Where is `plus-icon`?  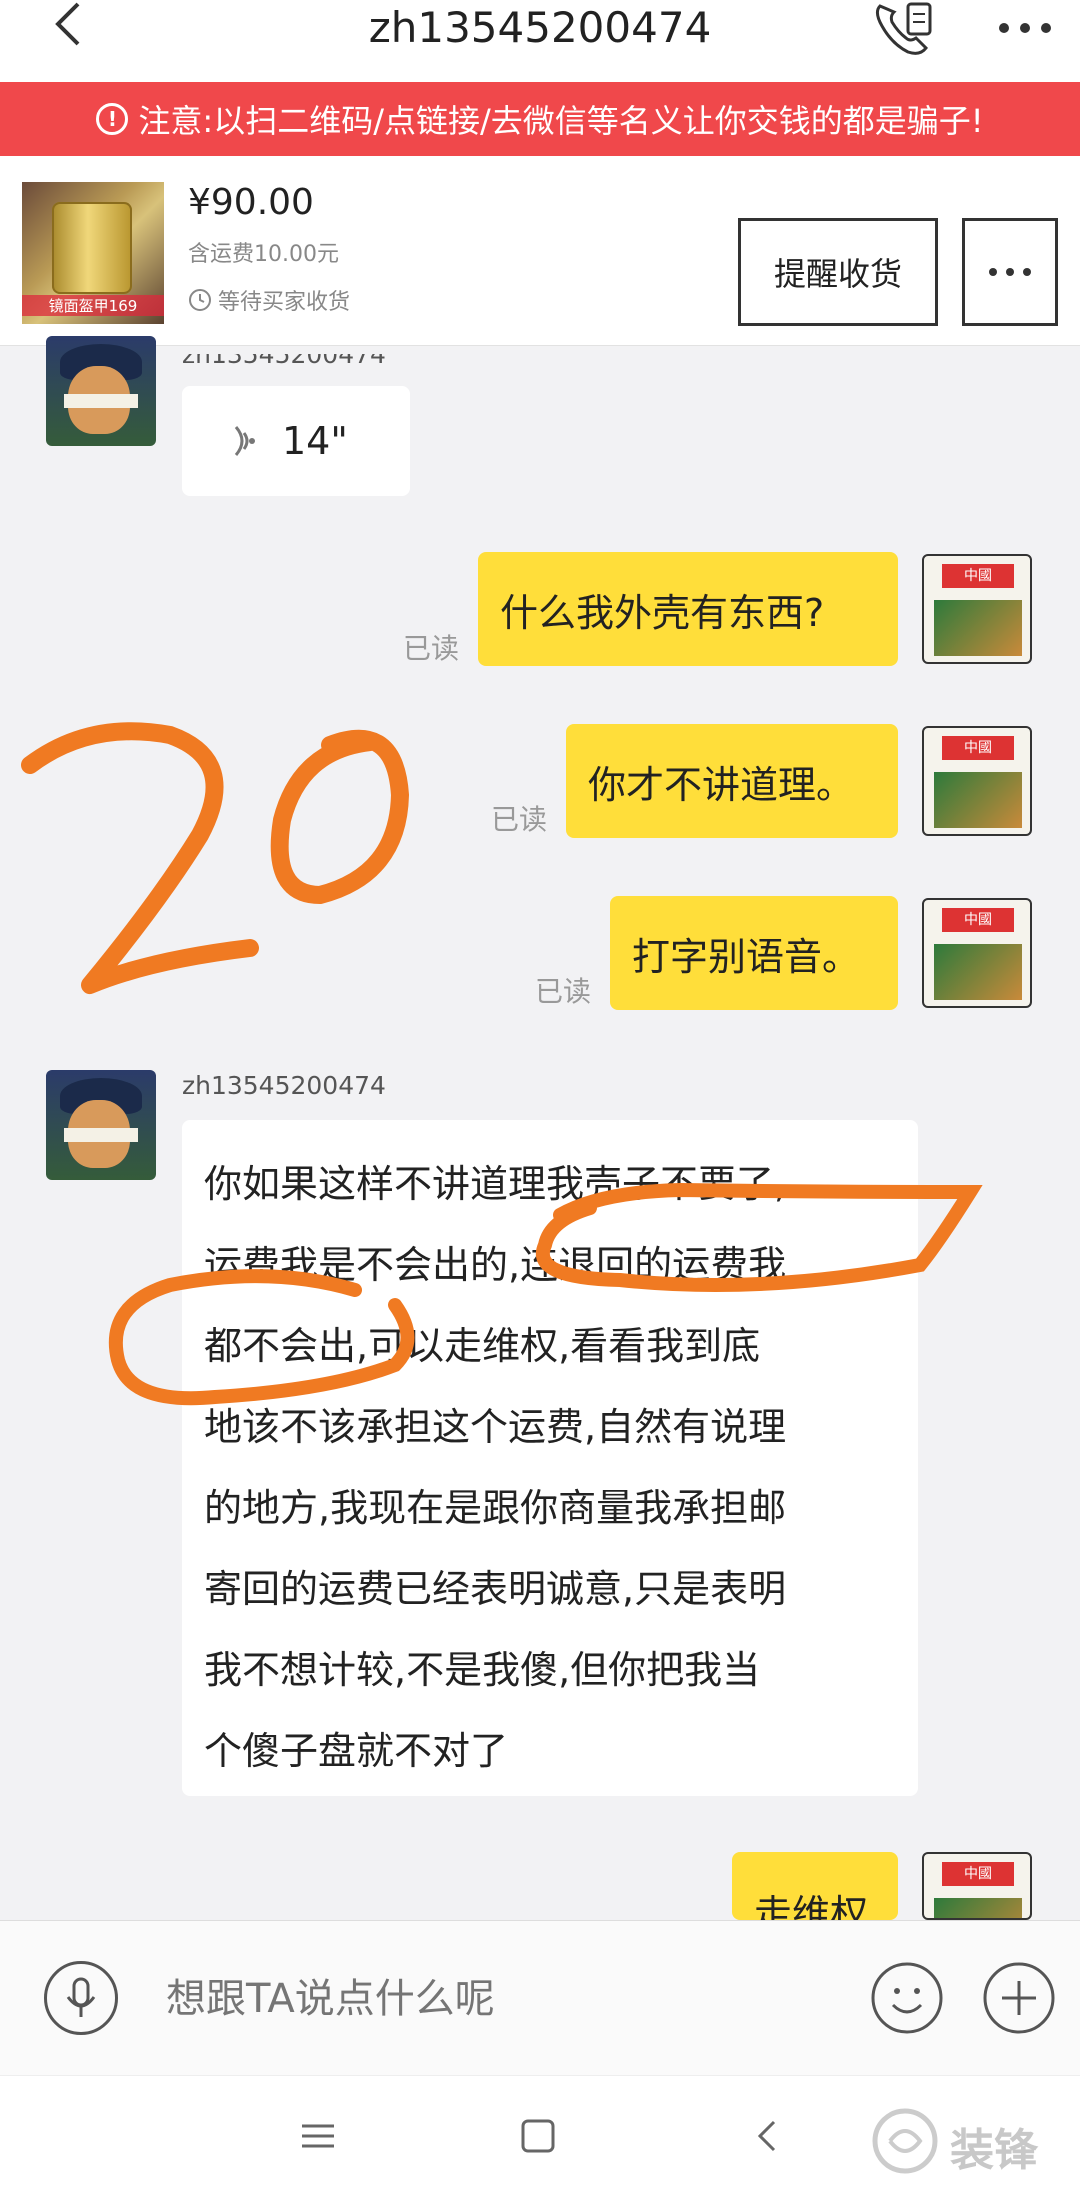
plus-icon is located at coordinates (1019, 1998).